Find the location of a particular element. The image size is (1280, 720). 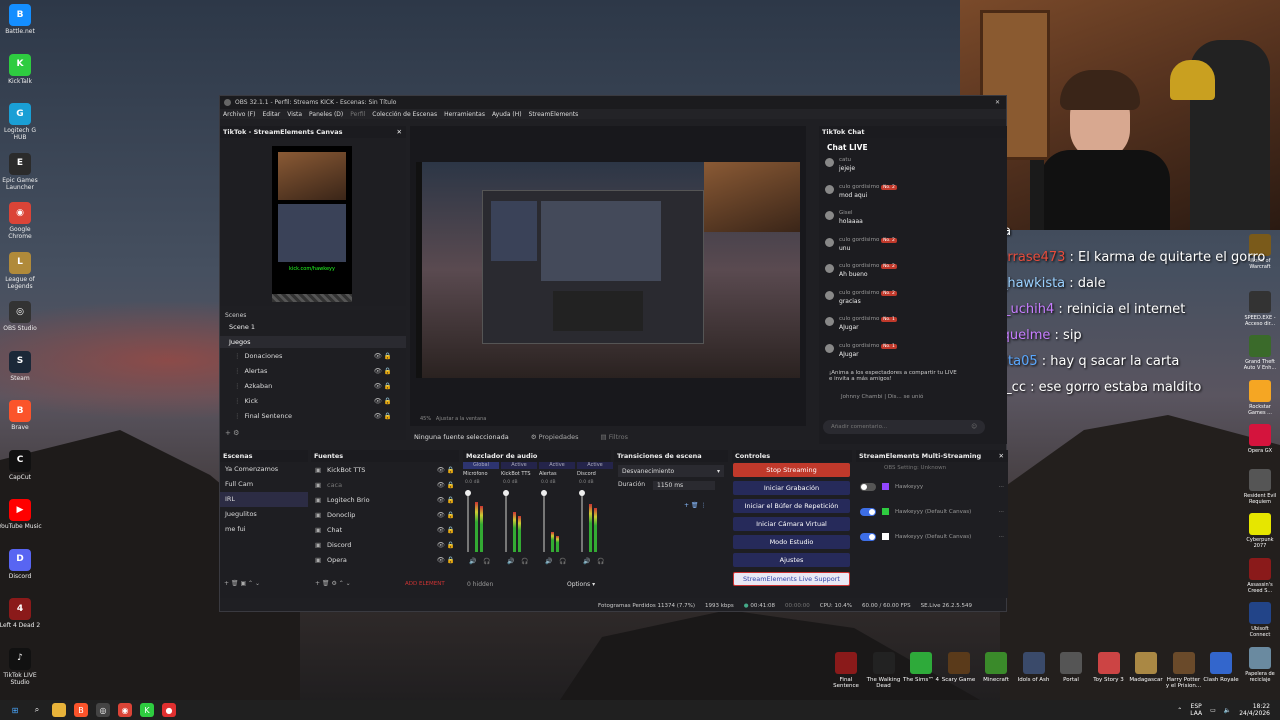

obs-taskbar-icon: ◎ is located at coordinates (103, 710).